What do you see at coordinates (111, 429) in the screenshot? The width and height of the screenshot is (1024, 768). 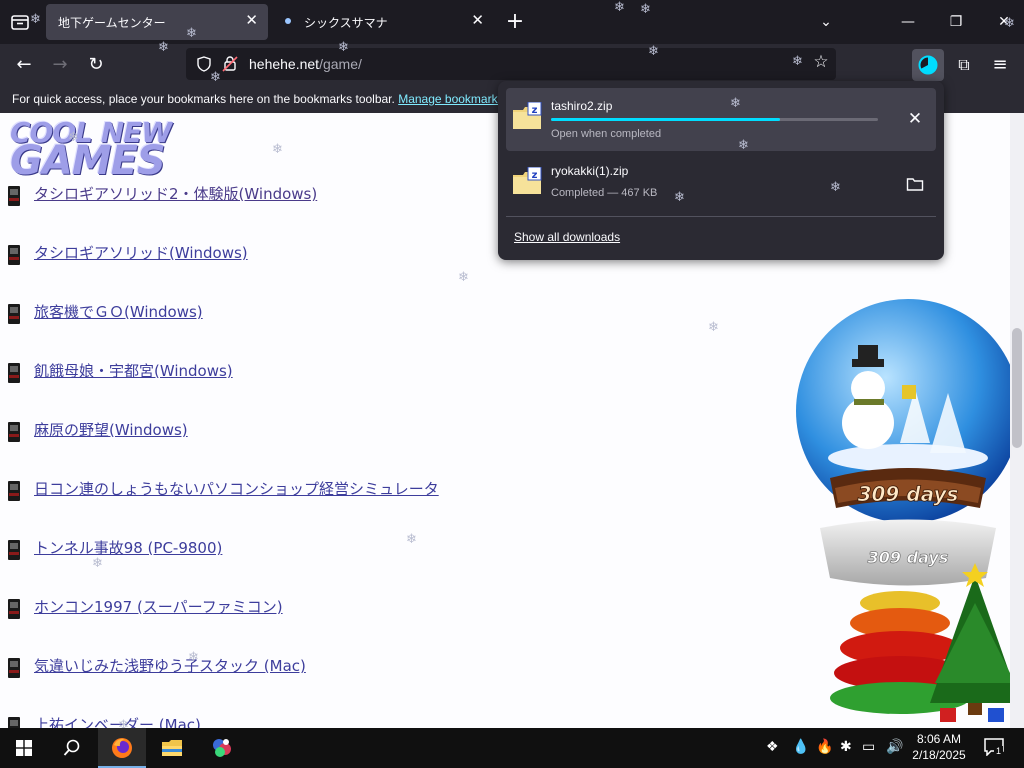 I see `game-link: 麻原の野望(Windows)` at bounding box center [111, 429].